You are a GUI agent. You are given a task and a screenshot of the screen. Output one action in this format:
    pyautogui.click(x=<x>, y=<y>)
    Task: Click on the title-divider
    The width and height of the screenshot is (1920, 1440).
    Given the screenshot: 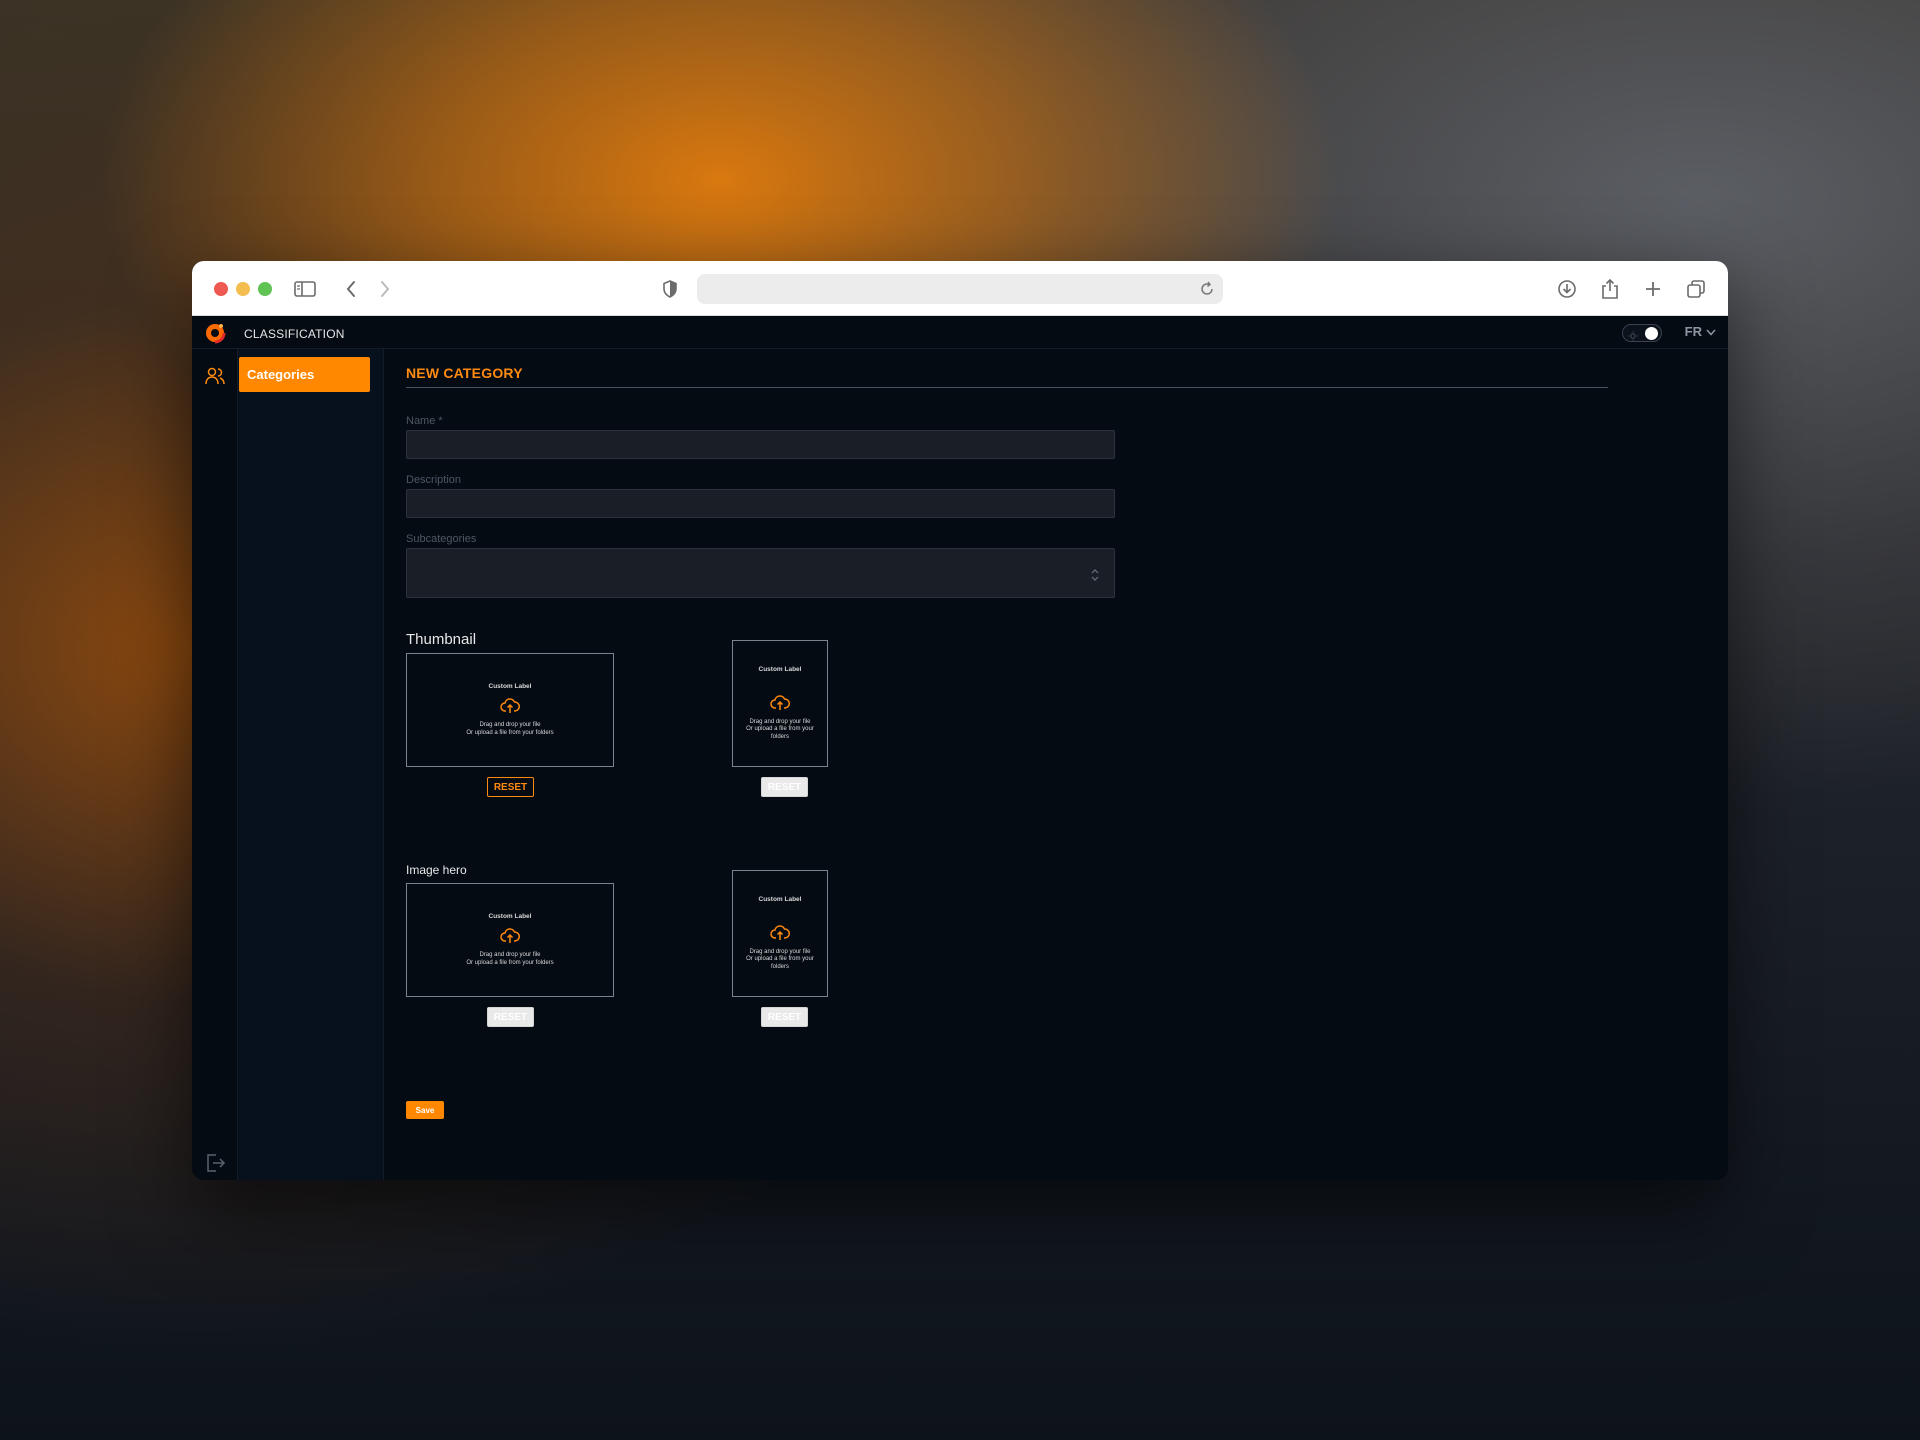 What is the action you would take?
    pyautogui.click(x=1007, y=387)
    